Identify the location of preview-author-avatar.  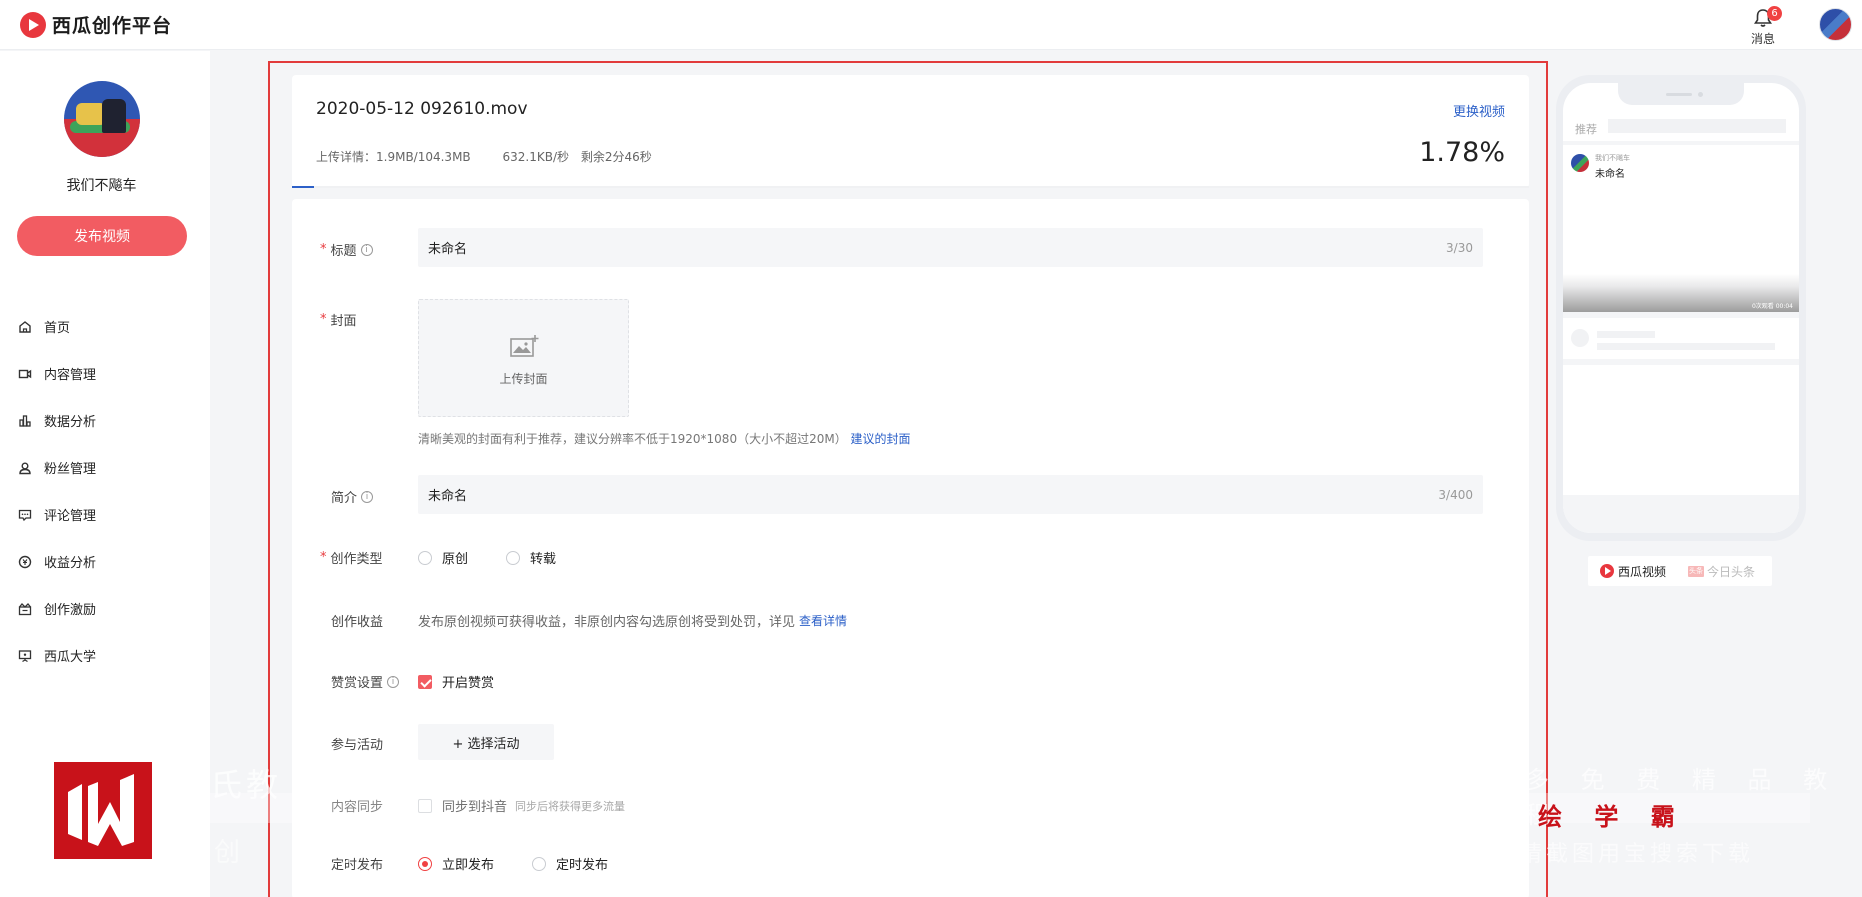
(1580, 163).